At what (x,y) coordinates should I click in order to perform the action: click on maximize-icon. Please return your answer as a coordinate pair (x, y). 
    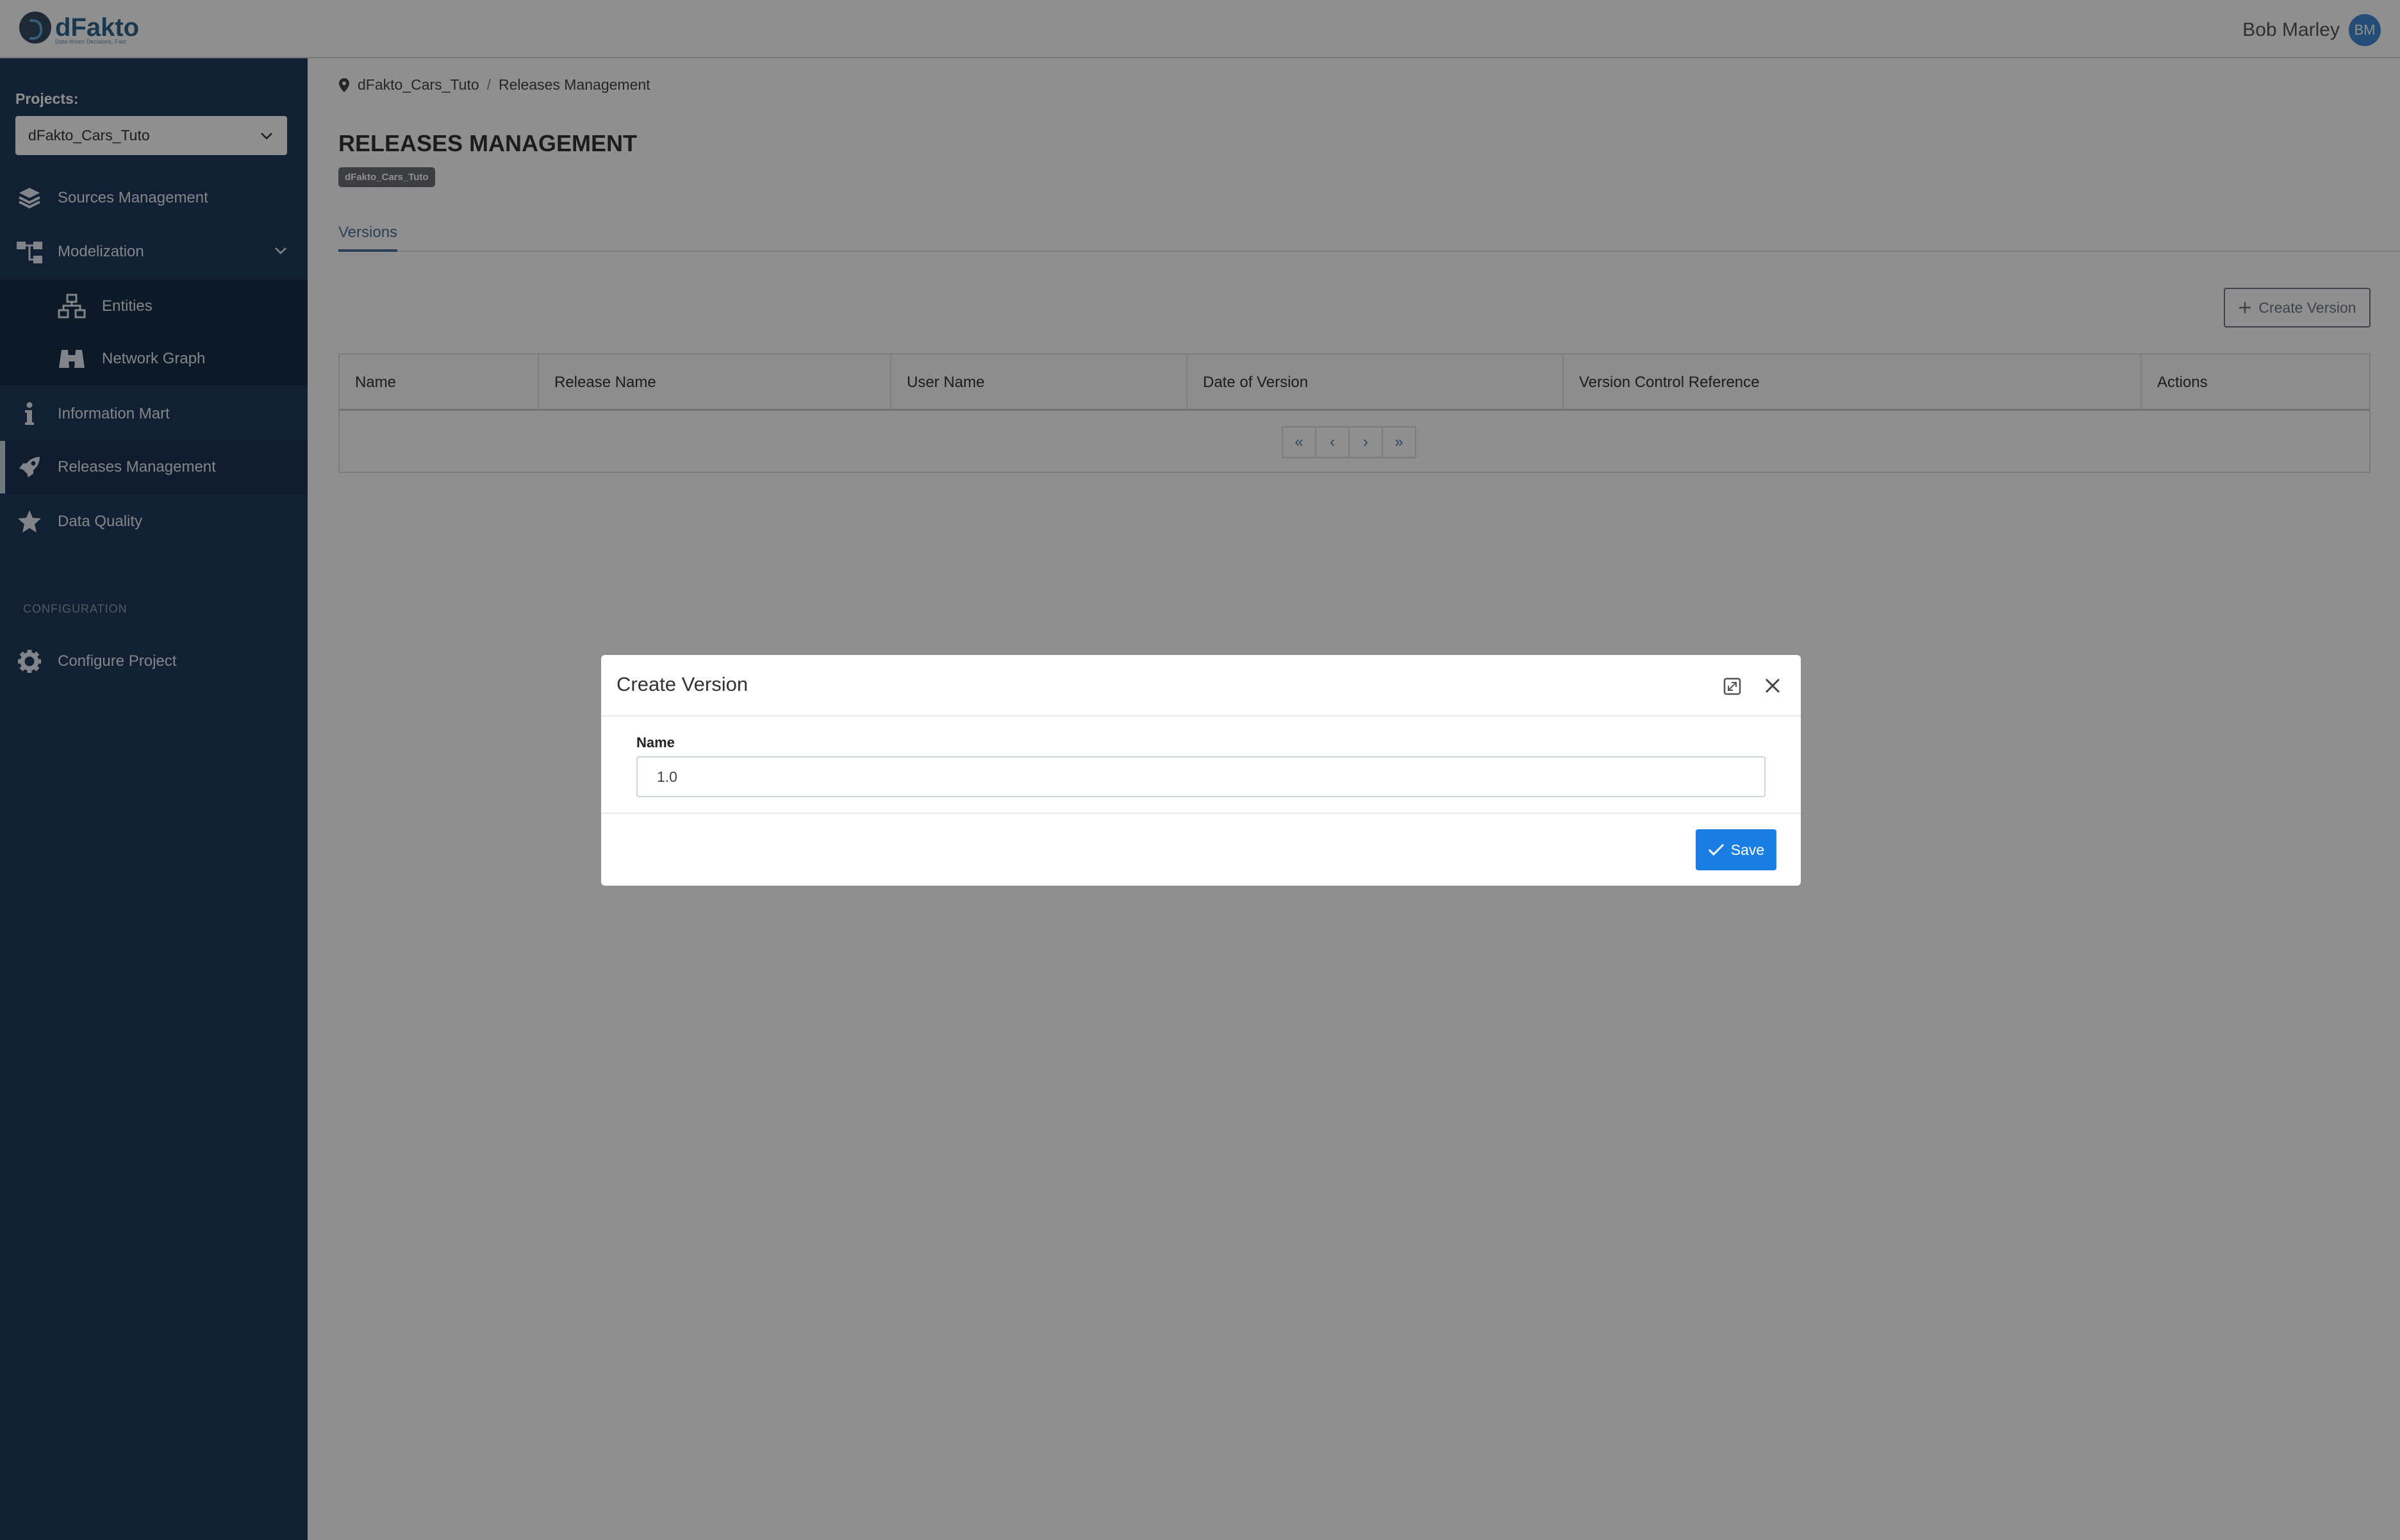
    Looking at the image, I should click on (1732, 686).